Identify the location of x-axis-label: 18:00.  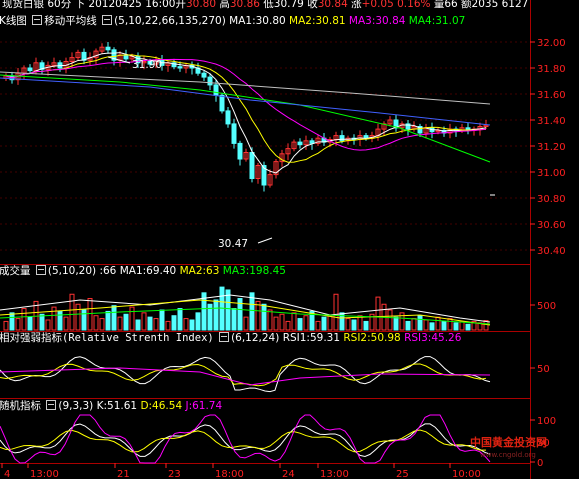
(229, 474).